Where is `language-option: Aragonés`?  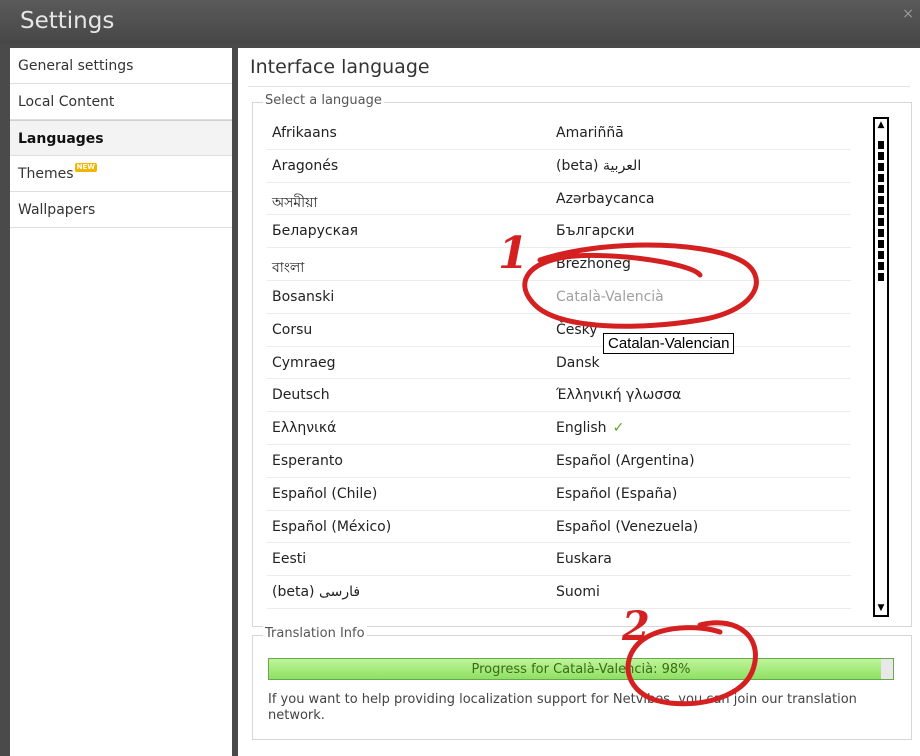 language-option: Aragonés is located at coordinates (305, 166).